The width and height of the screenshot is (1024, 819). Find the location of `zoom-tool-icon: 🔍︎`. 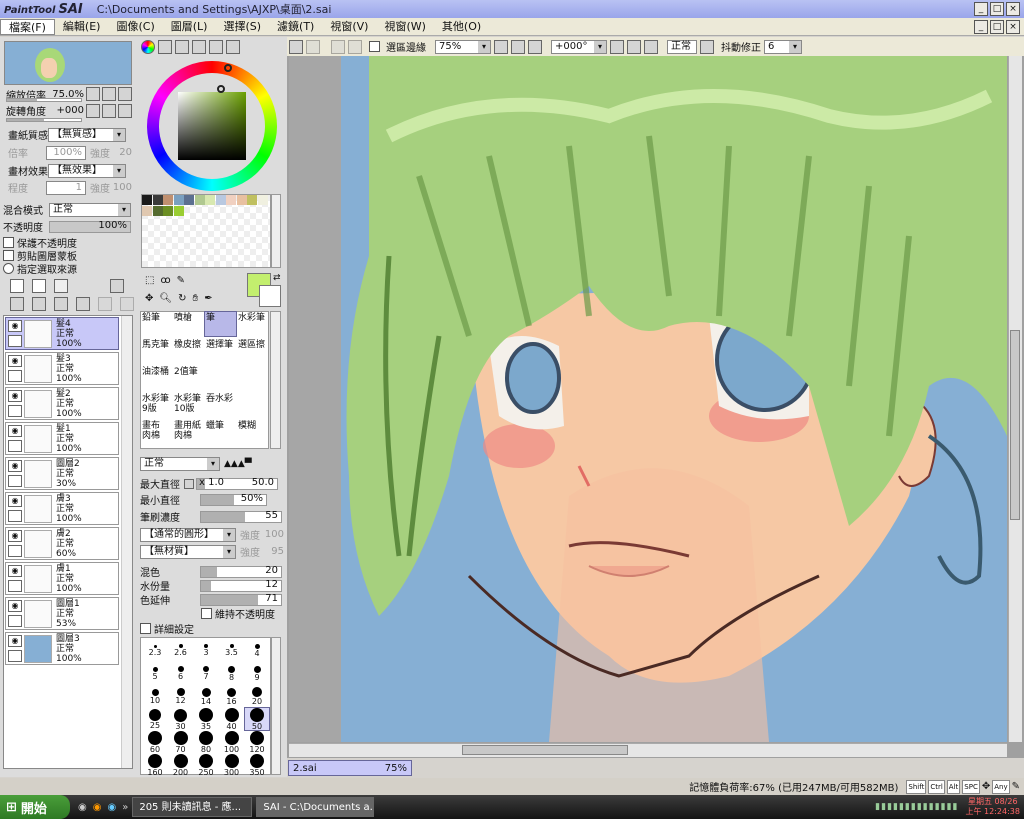

zoom-tool-icon: 🔍︎ is located at coordinates (165, 298).